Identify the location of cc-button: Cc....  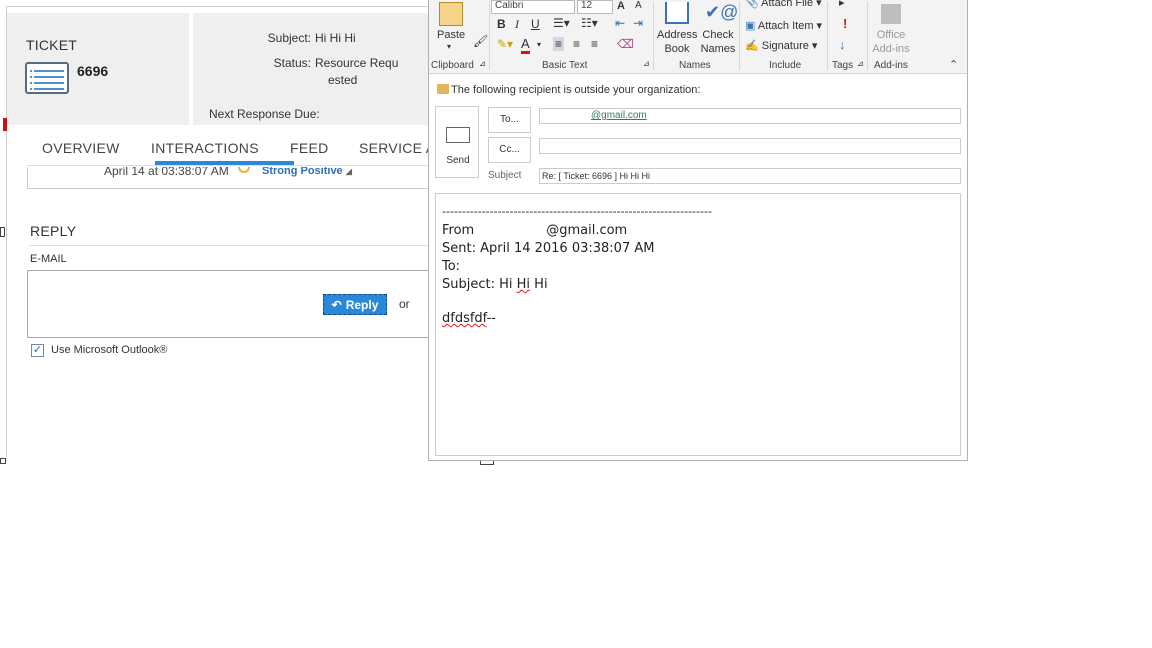
(509, 150).